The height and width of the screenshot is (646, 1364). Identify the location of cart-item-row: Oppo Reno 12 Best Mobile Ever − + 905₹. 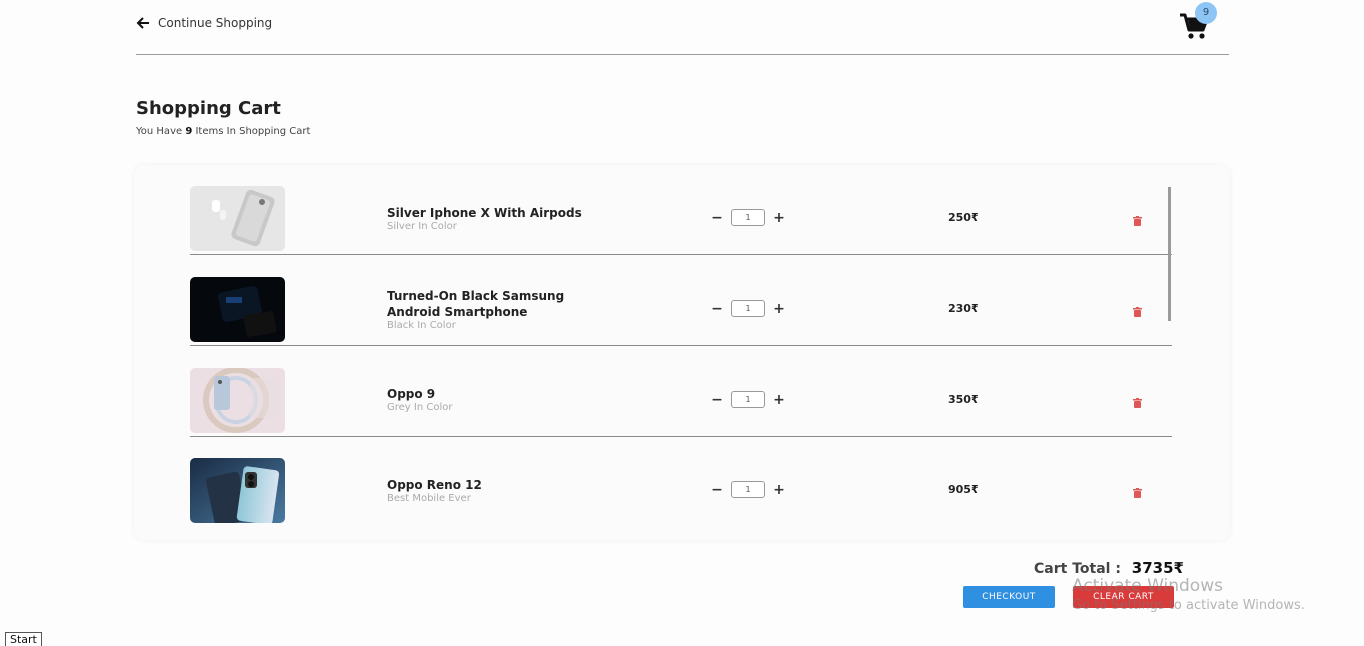
(681, 482).